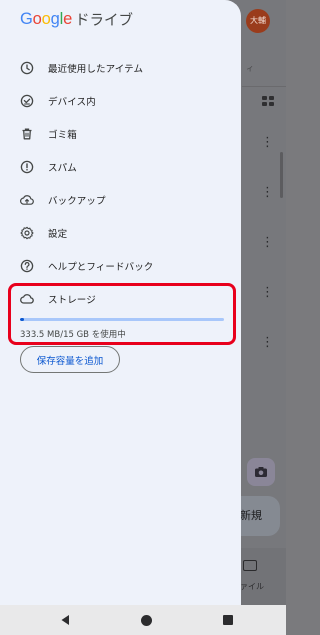 The height and width of the screenshot is (635, 320). What do you see at coordinates (121, 233) in the screenshot?
I see `drawer-item-settings: 設定` at bounding box center [121, 233].